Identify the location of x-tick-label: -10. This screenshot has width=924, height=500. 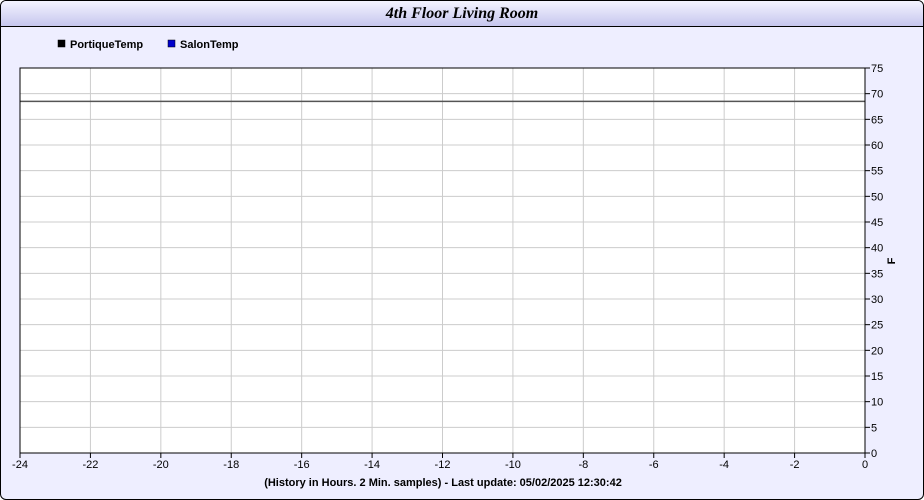
(513, 465).